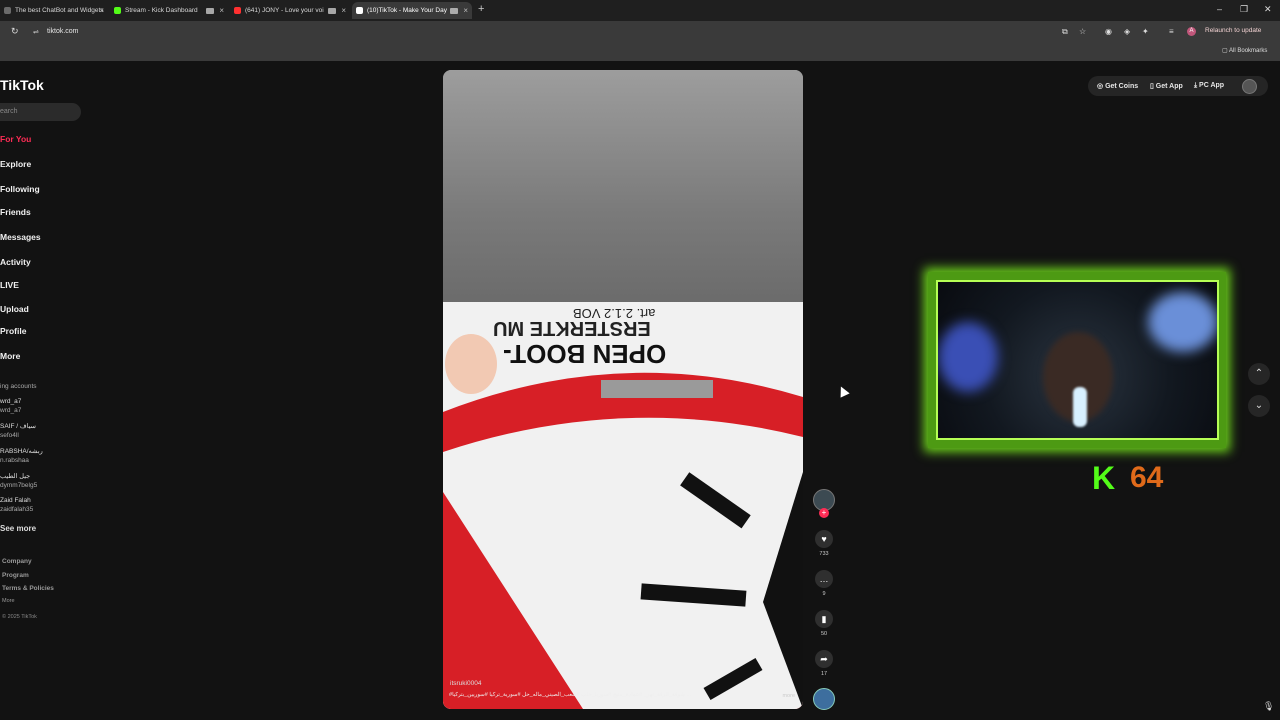 This screenshot has width=1280, height=720. What do you see at coordinates (15, 262) in the screenshot?
I see `nav-activity: Activity` at bounding box center [15, 262].